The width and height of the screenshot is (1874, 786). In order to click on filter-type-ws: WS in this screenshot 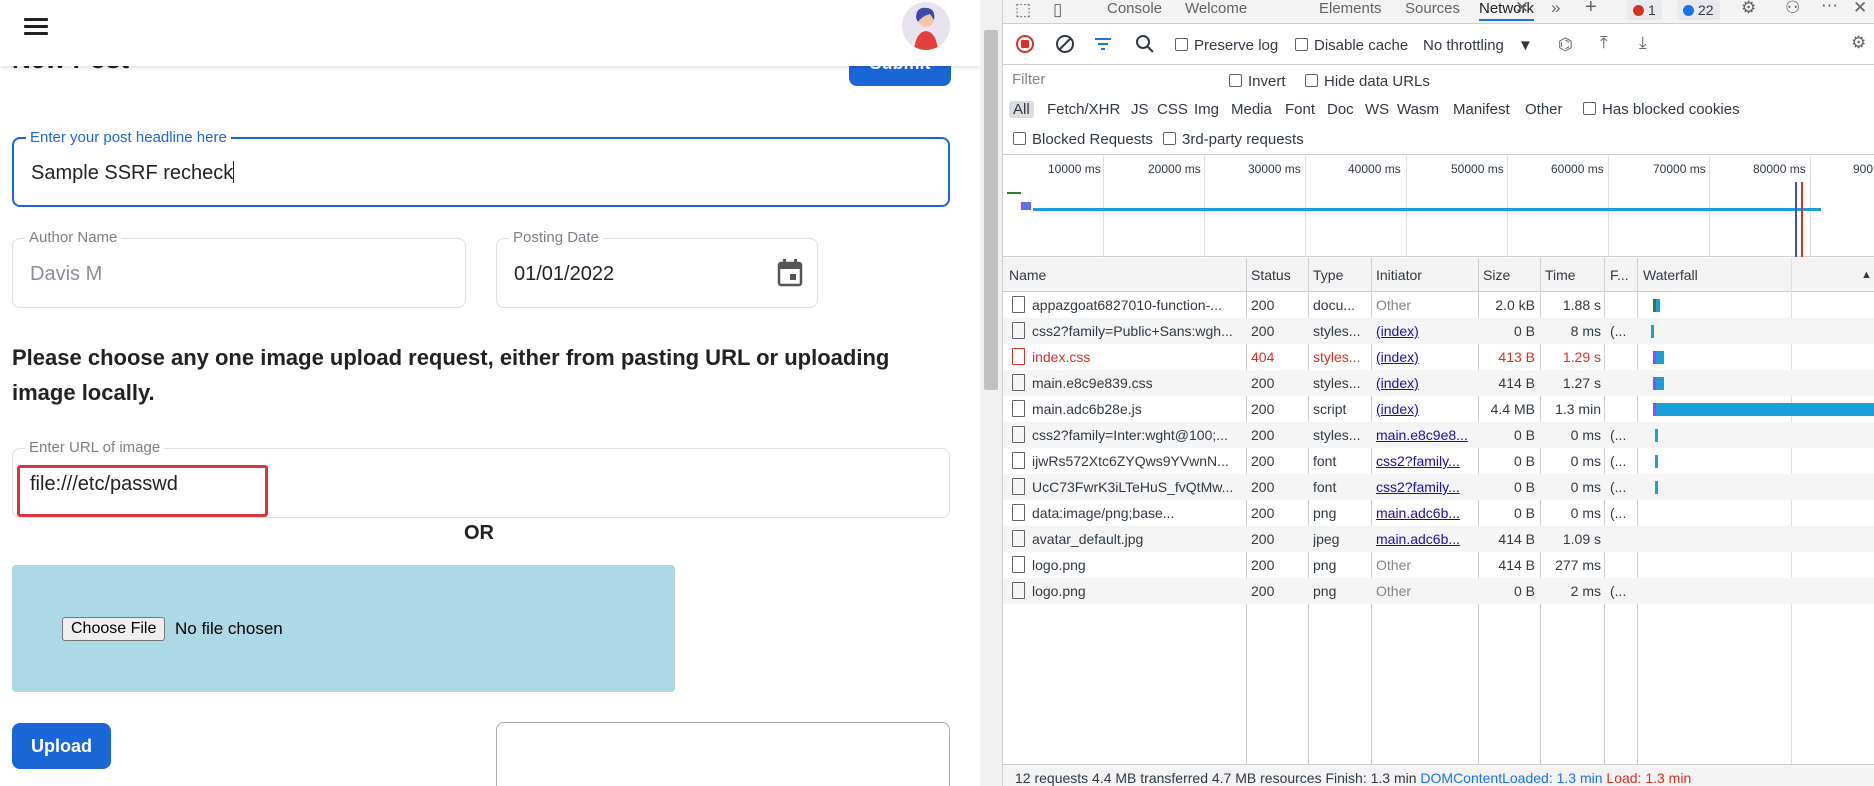, I will do `click(1377, 109)`.